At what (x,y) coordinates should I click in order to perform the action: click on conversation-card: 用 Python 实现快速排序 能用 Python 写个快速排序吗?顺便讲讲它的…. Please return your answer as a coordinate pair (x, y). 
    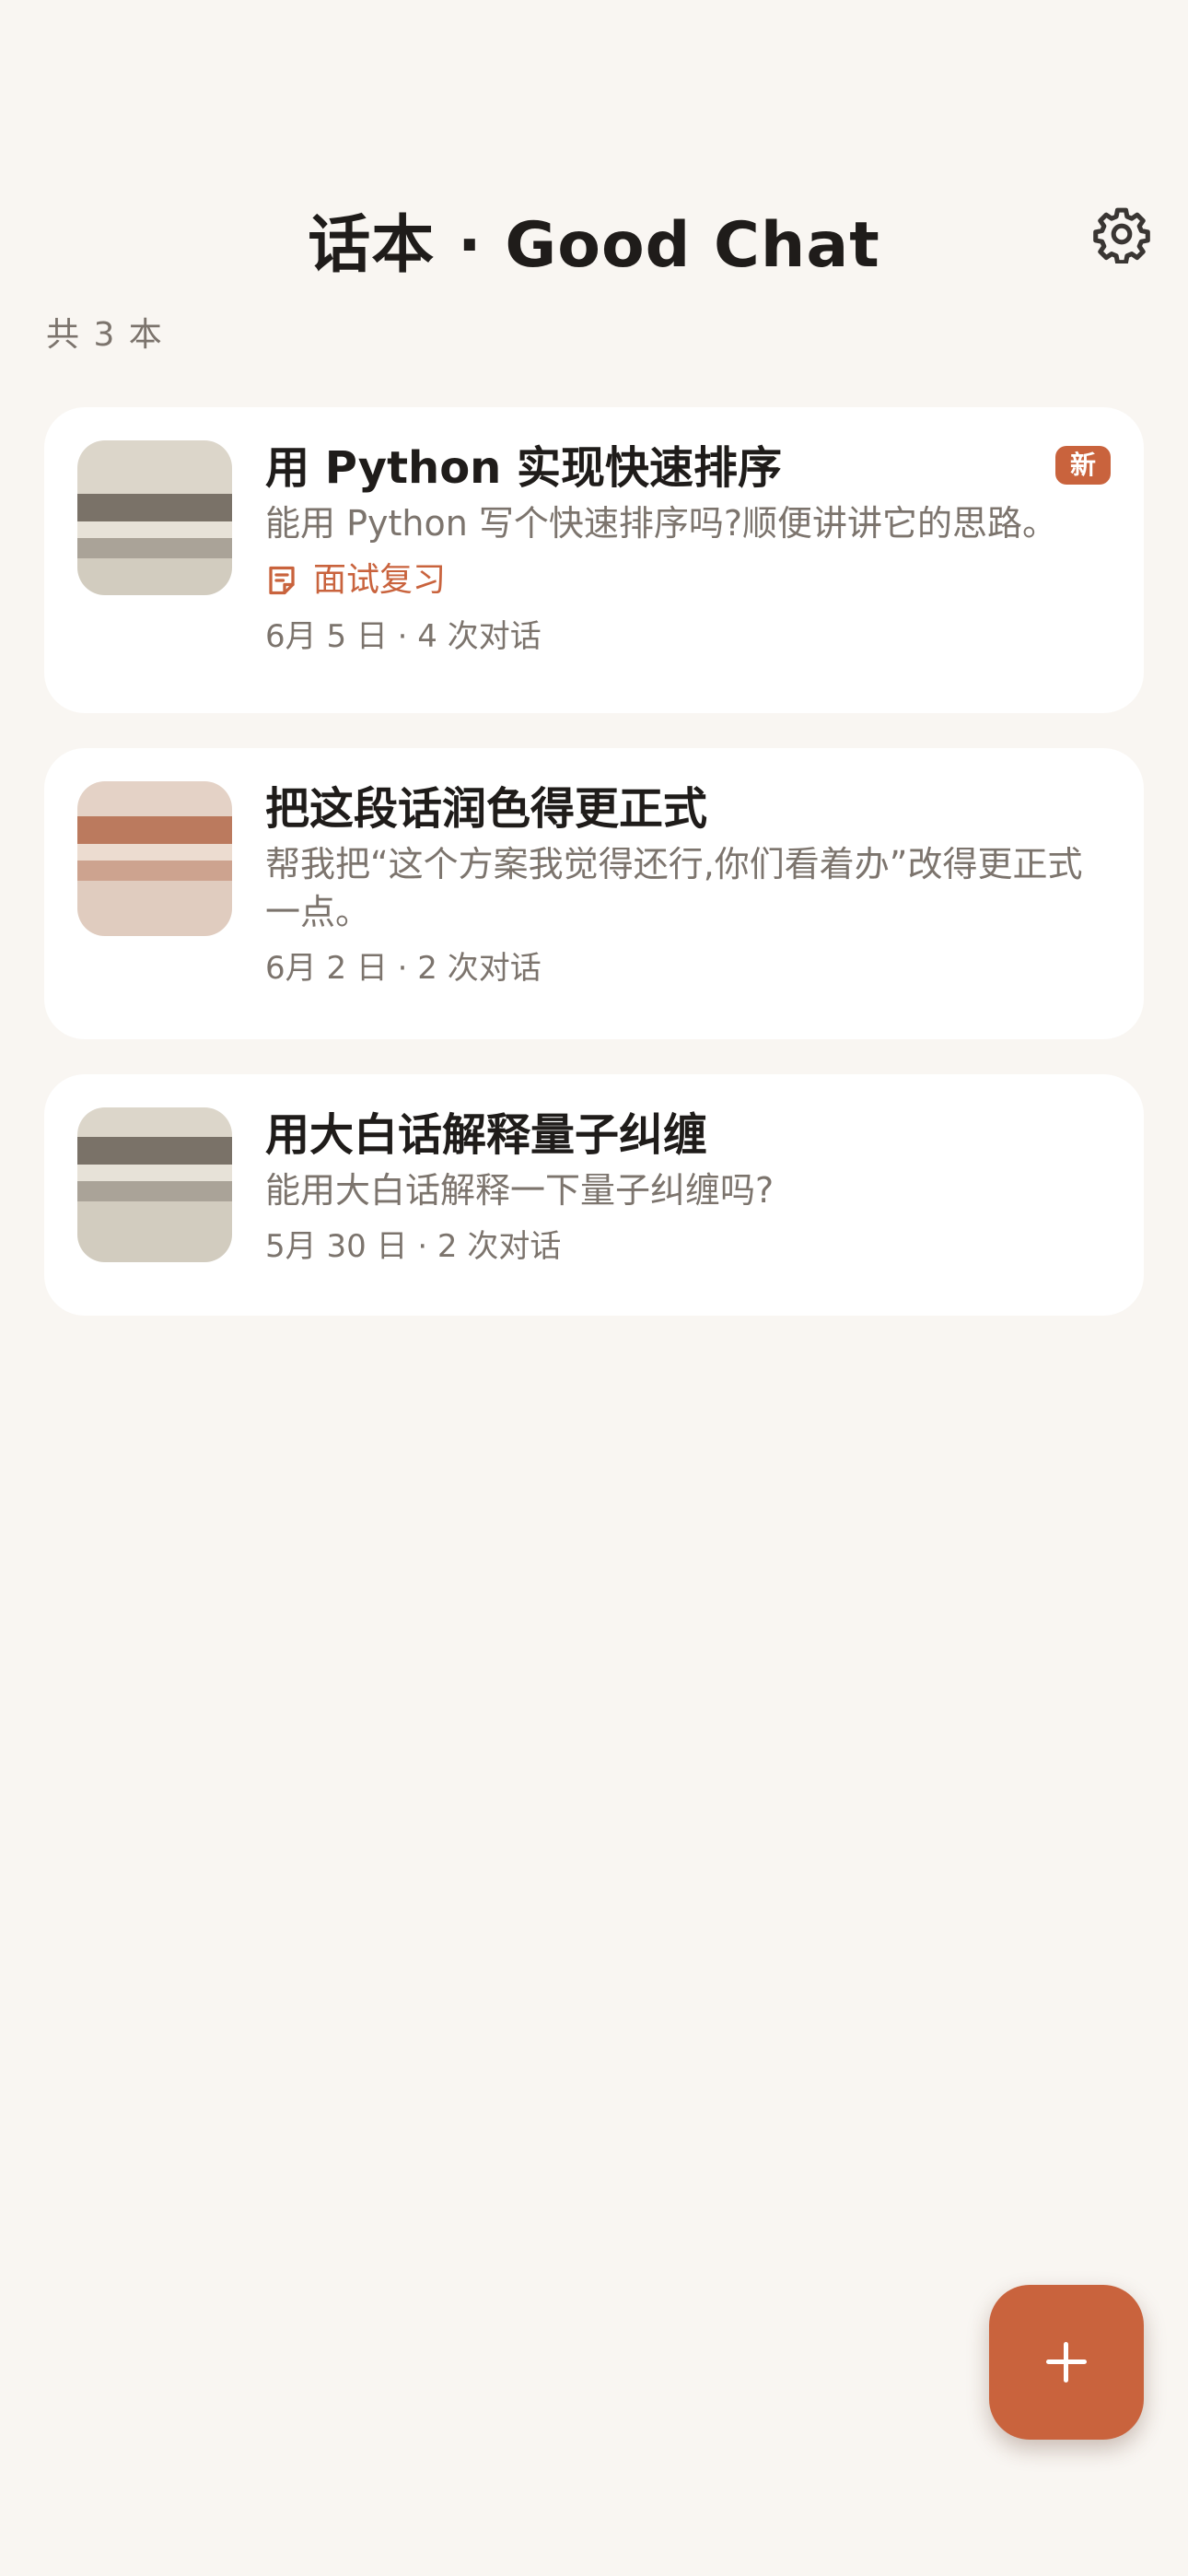
    Looking at the image, I should click on (594, 560).